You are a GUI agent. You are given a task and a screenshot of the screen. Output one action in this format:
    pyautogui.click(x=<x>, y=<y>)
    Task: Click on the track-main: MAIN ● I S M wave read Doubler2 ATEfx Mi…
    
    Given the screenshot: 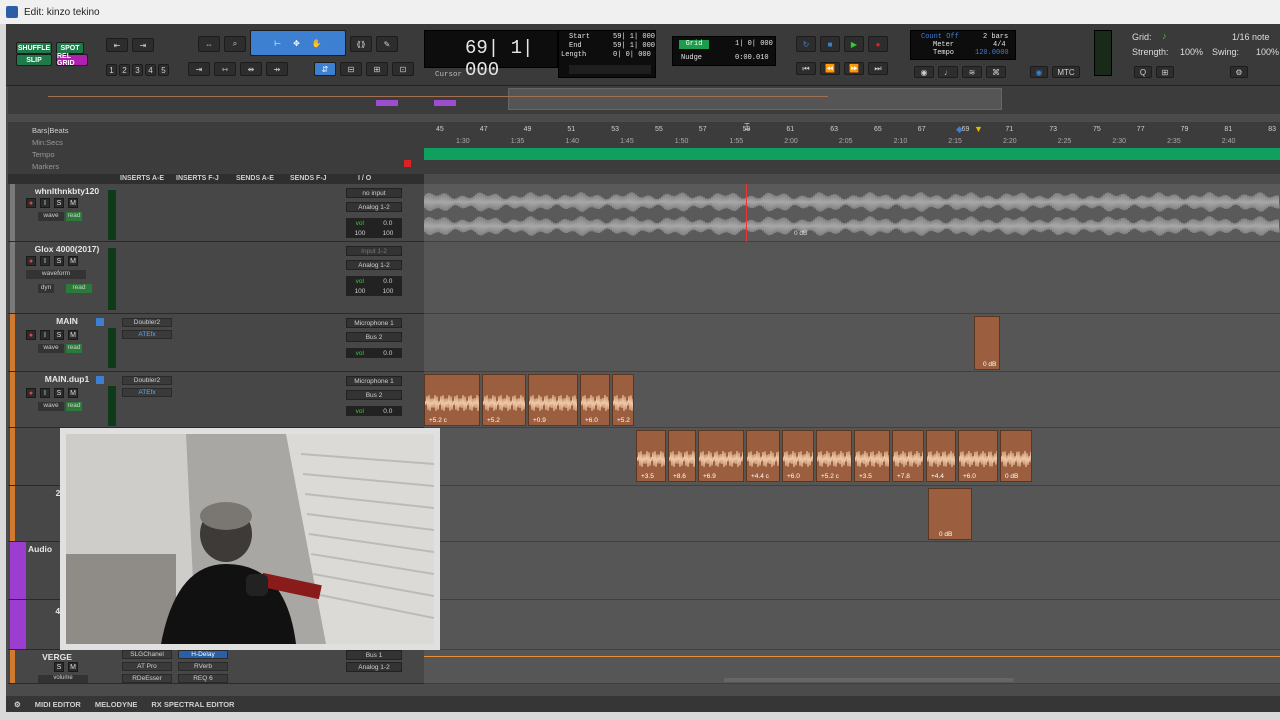 What is the action you would take?
    pyautogui.click(x=216, y=343)
    